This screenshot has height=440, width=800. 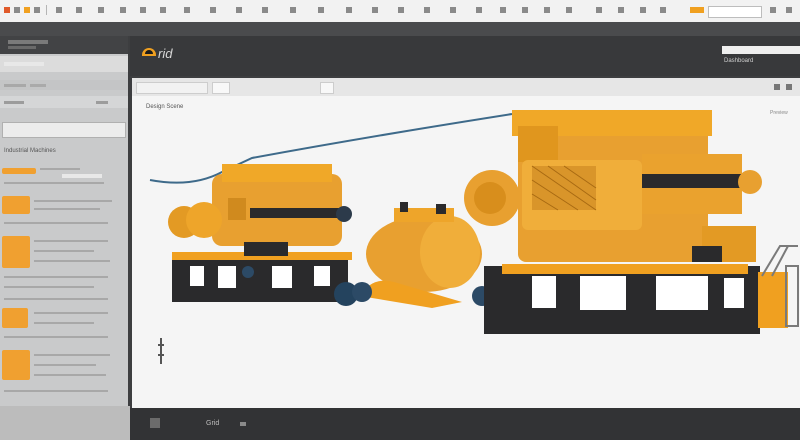 I want to click on machine-railing, so click(x=779, y=261).